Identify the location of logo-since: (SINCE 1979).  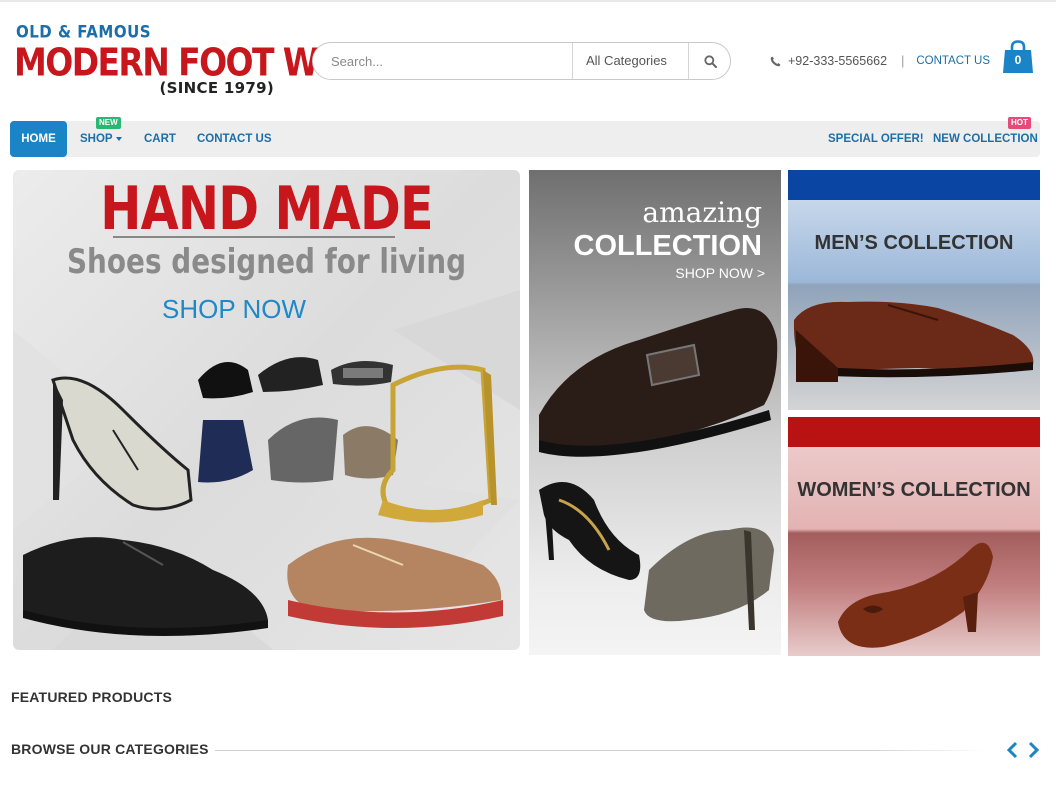
(216, 88).